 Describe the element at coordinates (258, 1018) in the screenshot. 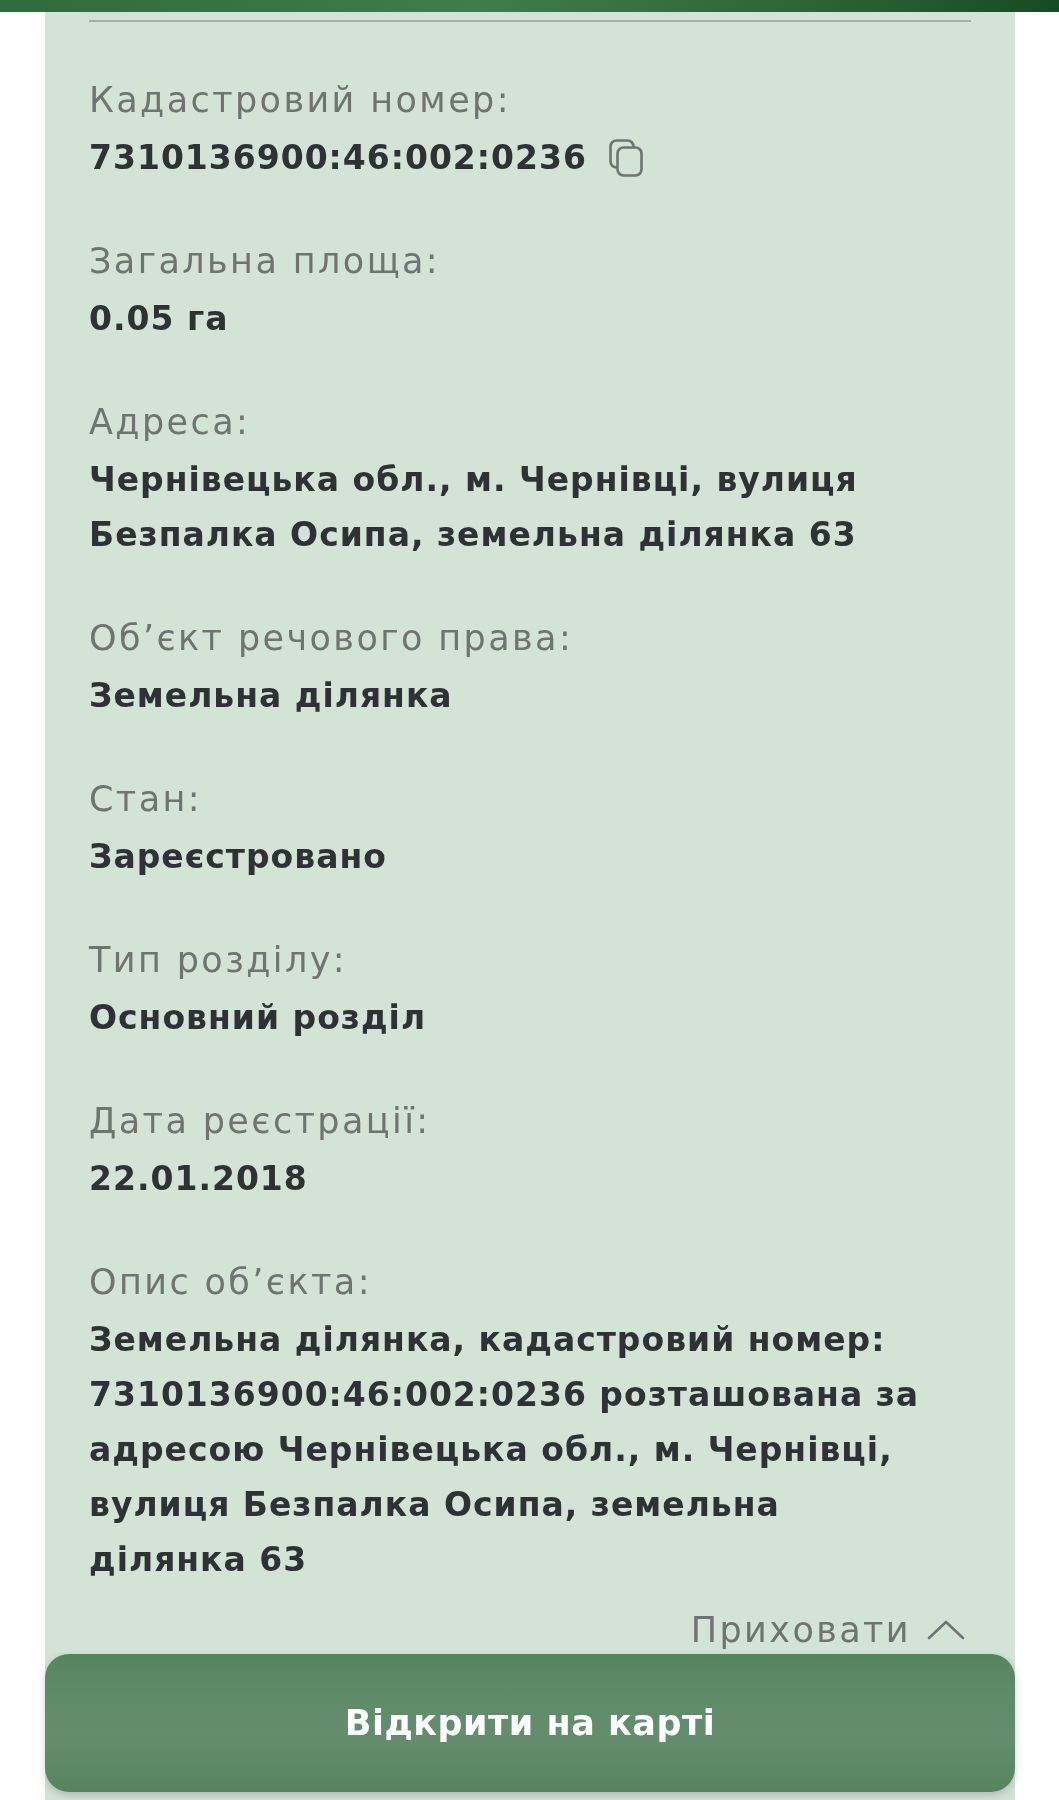

I see `field-value: Основний розділ` at that location.